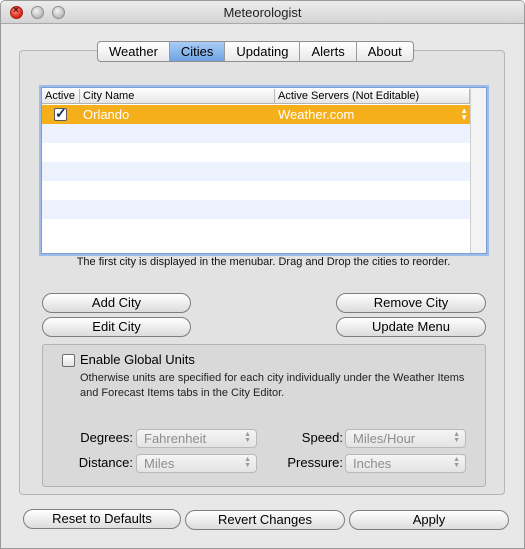 This screenshot has height=549, width=525. What do you see at coordinates (316, 114) in the screenshot?
I see `active-servers-cell: Weather.com` at bounding box center [316, 114].